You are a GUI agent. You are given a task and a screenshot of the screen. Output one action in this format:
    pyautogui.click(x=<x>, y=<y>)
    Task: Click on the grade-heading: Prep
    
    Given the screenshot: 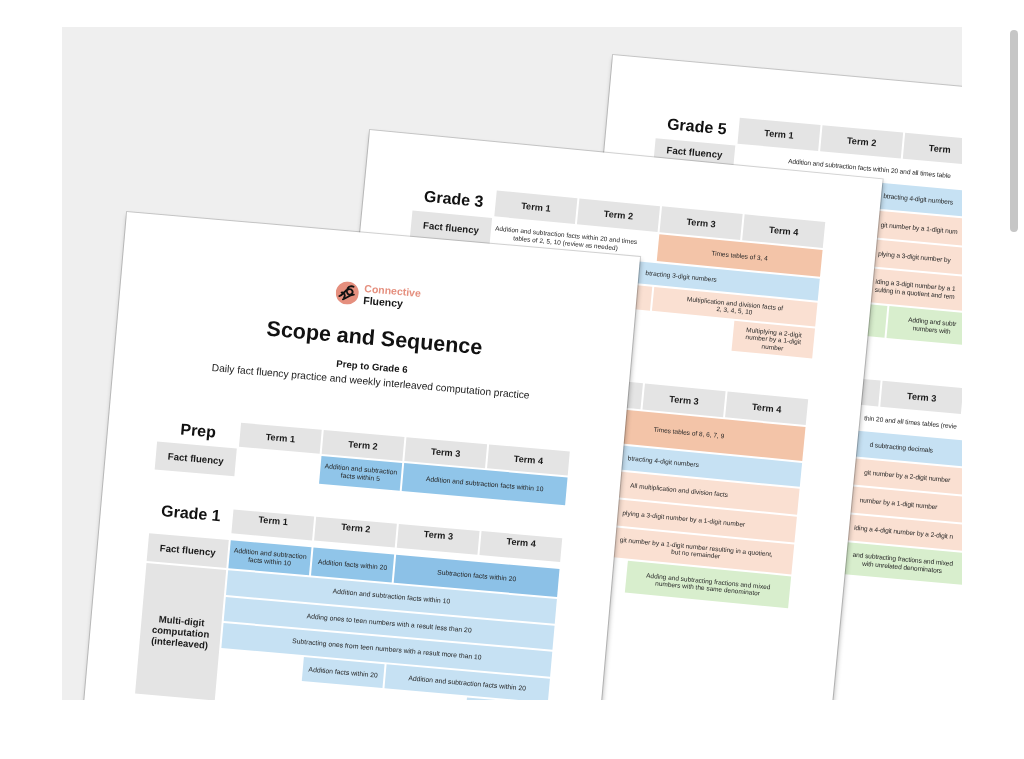 What is the action you would take?
    pyautogui.click(x=198, y=431)
    